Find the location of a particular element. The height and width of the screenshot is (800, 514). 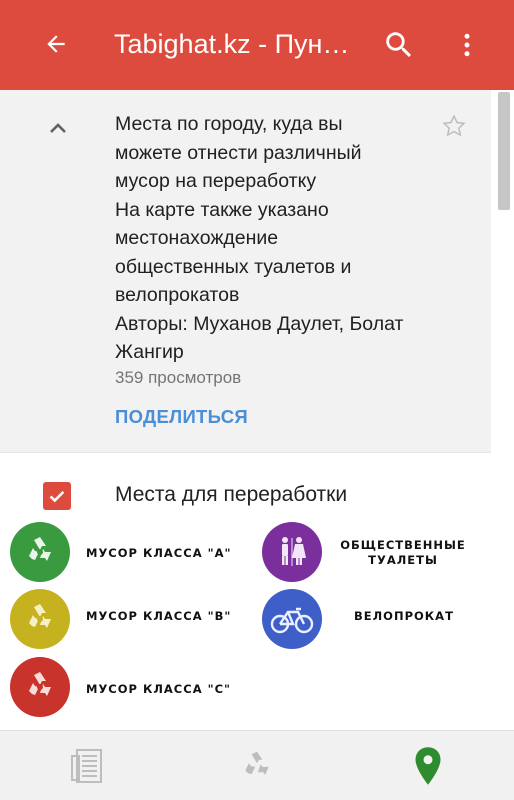

legend-label-line: ТУАЛЕТЫ is located at coordinates (403, 560).